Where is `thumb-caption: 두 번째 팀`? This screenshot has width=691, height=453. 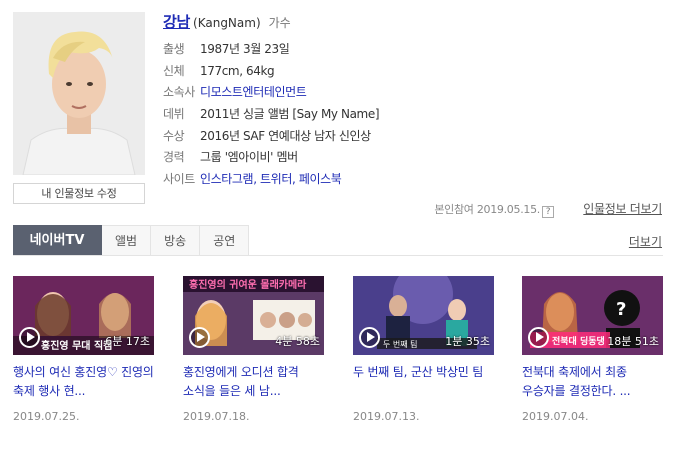
thumb-caption: 두 번째 팀 is located at coordinates (400, 344).